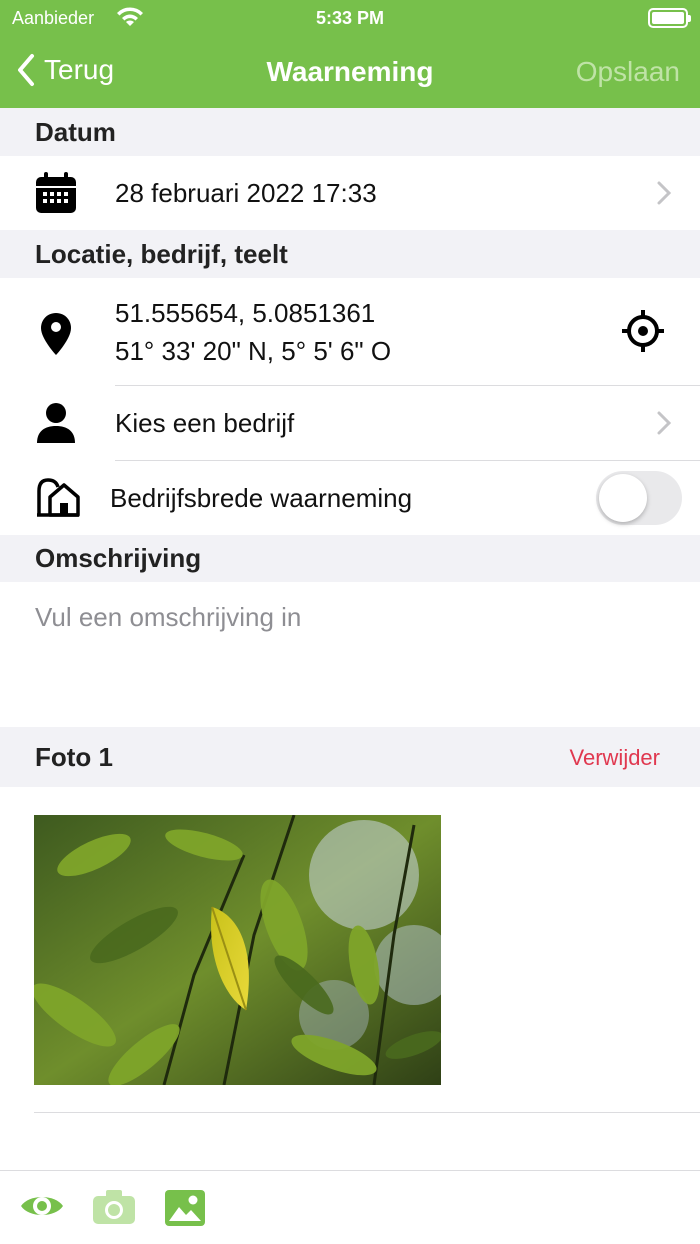 This screenshot has height=1244, width=700. Describe the element at coordinates (350, 558) in the screenshot. I see `section-header-description: Omschrijving` at that location.